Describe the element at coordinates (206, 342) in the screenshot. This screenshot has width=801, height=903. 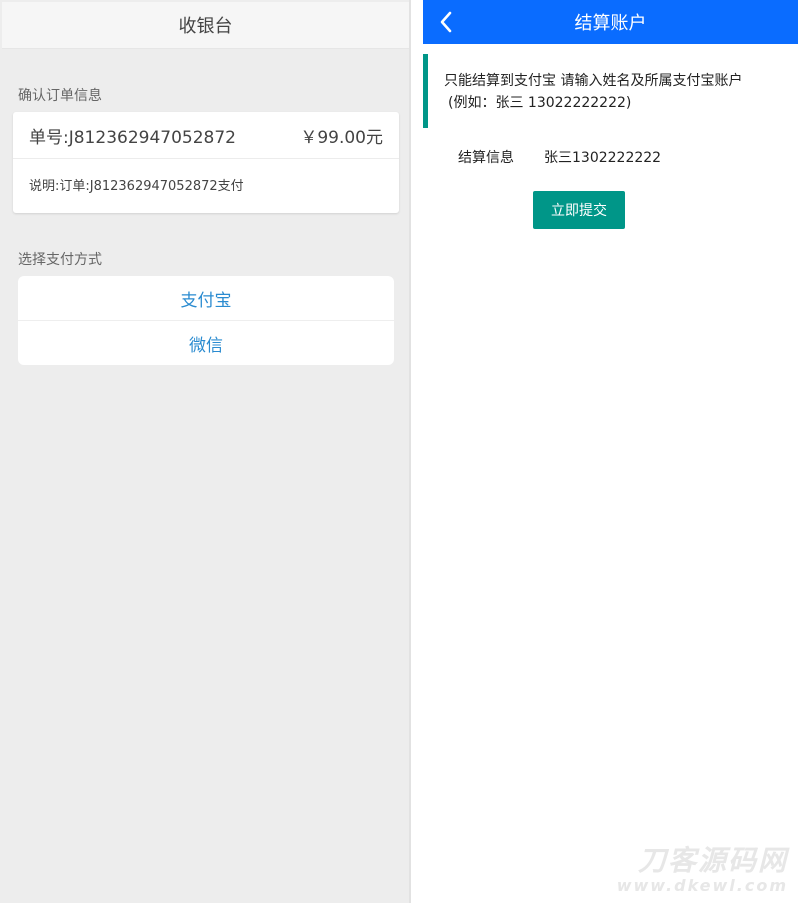
I see `pay-wechat-button: 微信` at that location.